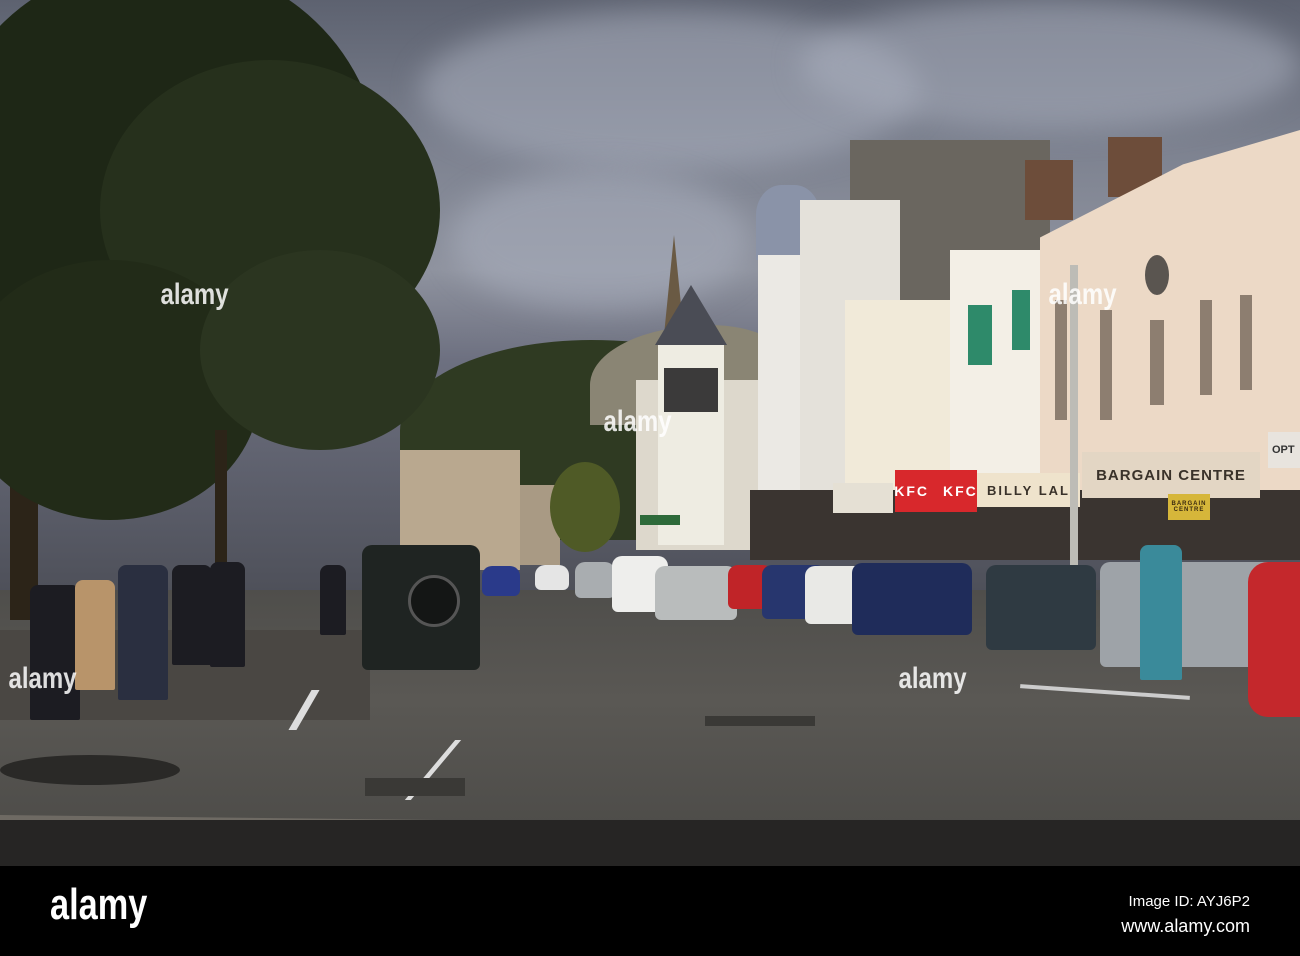 Image resolution: width=1300 pixels, height=956 pixels. Describe the element at coordinates (691, 390) in the screenshot. I see `tower-windows` at that location.